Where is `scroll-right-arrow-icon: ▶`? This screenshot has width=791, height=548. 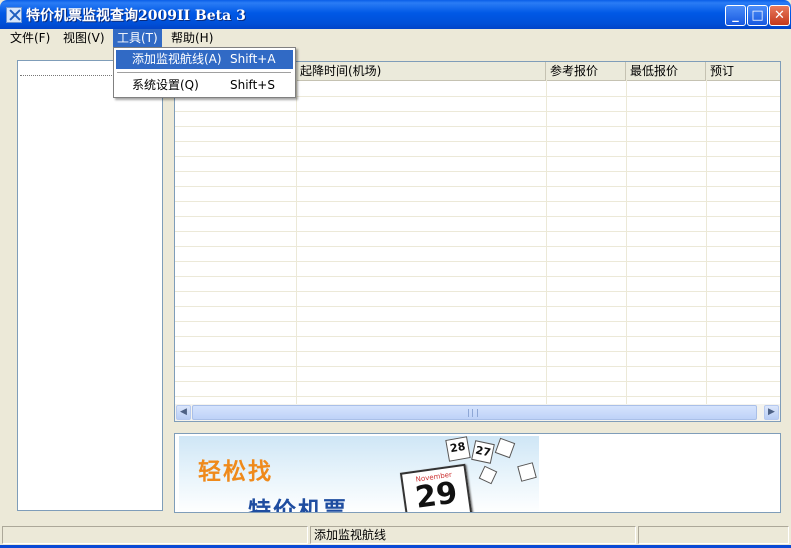 scroll-right-arrow-icon: ▶ is located at coordinates (771, 412).